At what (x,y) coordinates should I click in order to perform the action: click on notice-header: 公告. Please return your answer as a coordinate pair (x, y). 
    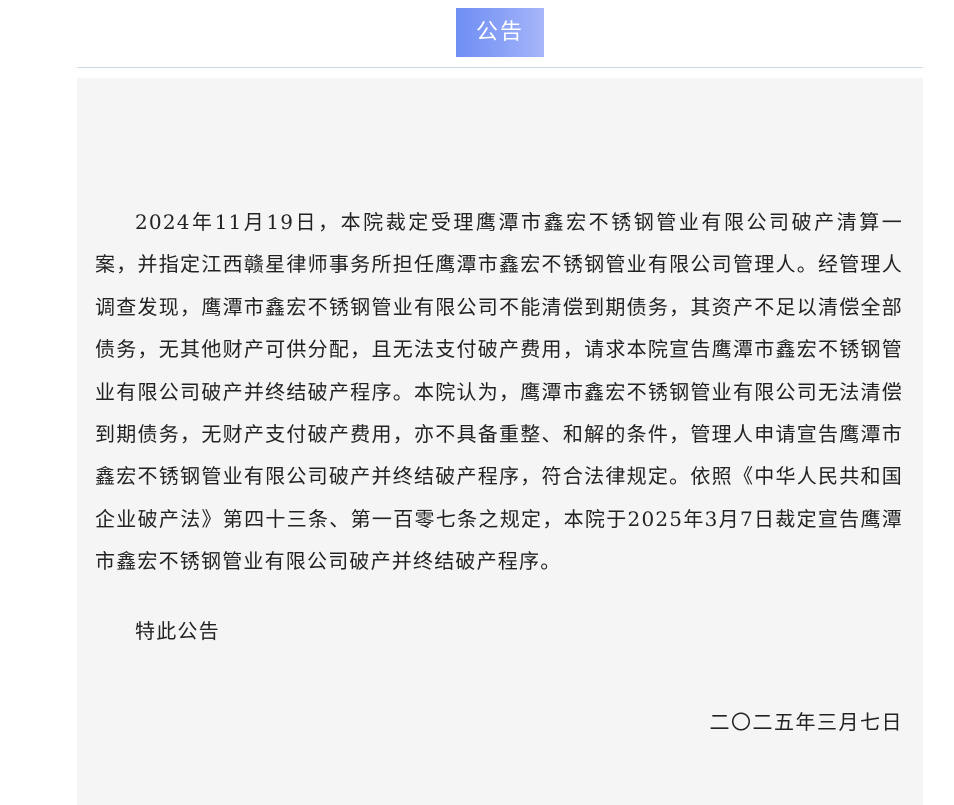
    Looking at the image, I should click on (477, 34).